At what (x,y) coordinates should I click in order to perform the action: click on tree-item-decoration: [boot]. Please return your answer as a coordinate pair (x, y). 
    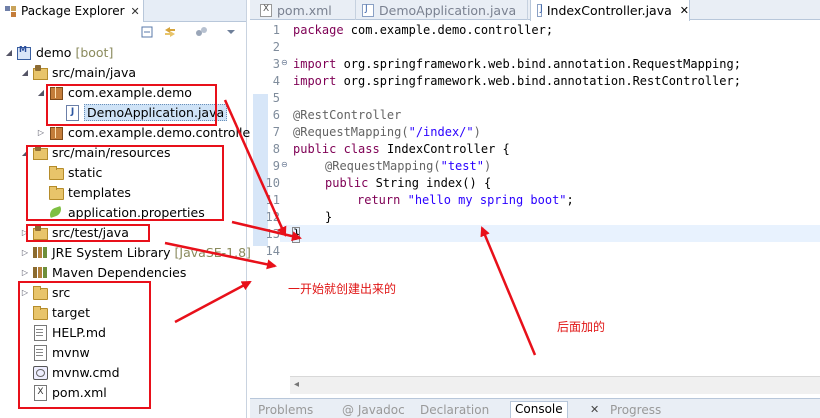
    Looking at the image, I should click on (94, 52).